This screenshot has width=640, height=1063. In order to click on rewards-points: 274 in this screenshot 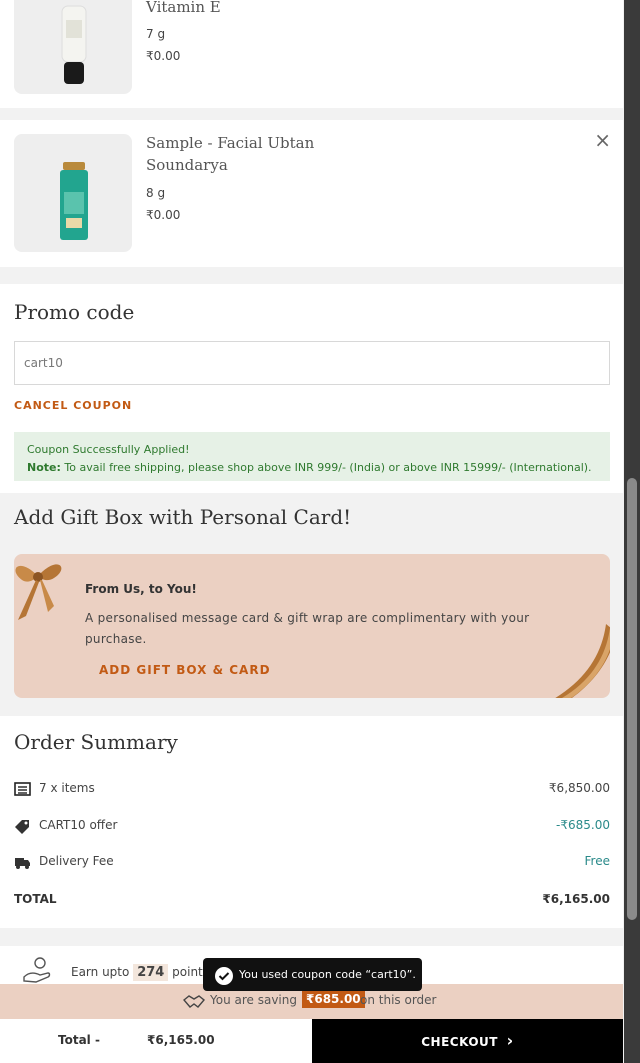, I will do `click(151, 972)`.